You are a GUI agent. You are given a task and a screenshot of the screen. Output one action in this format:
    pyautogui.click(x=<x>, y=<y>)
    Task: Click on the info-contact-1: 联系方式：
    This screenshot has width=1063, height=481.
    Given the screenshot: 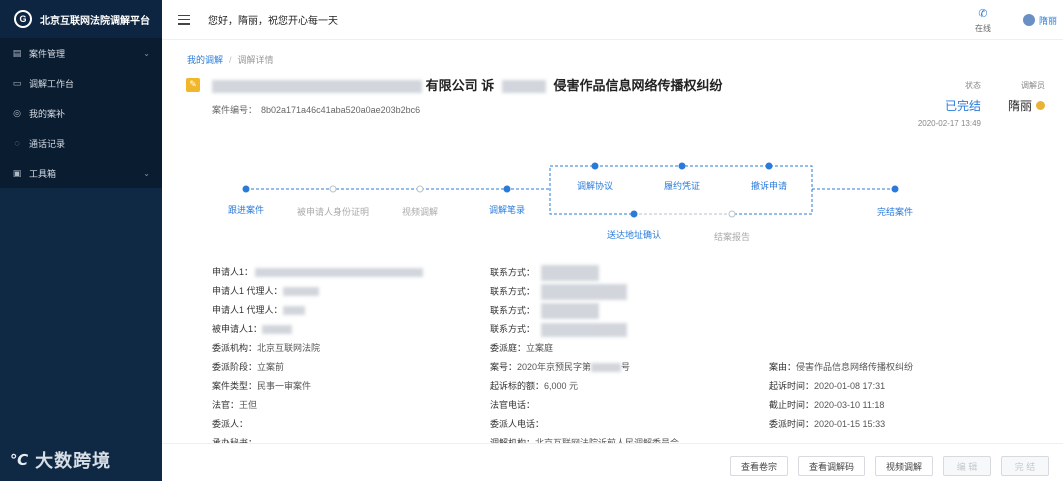 What is the action you would take?
    pyautogui.click(x=545, y=273)
    